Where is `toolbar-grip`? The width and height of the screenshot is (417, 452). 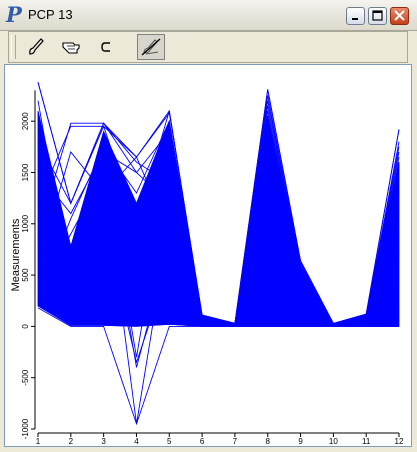
toolbar-grip is located at coordinates (13, 47).